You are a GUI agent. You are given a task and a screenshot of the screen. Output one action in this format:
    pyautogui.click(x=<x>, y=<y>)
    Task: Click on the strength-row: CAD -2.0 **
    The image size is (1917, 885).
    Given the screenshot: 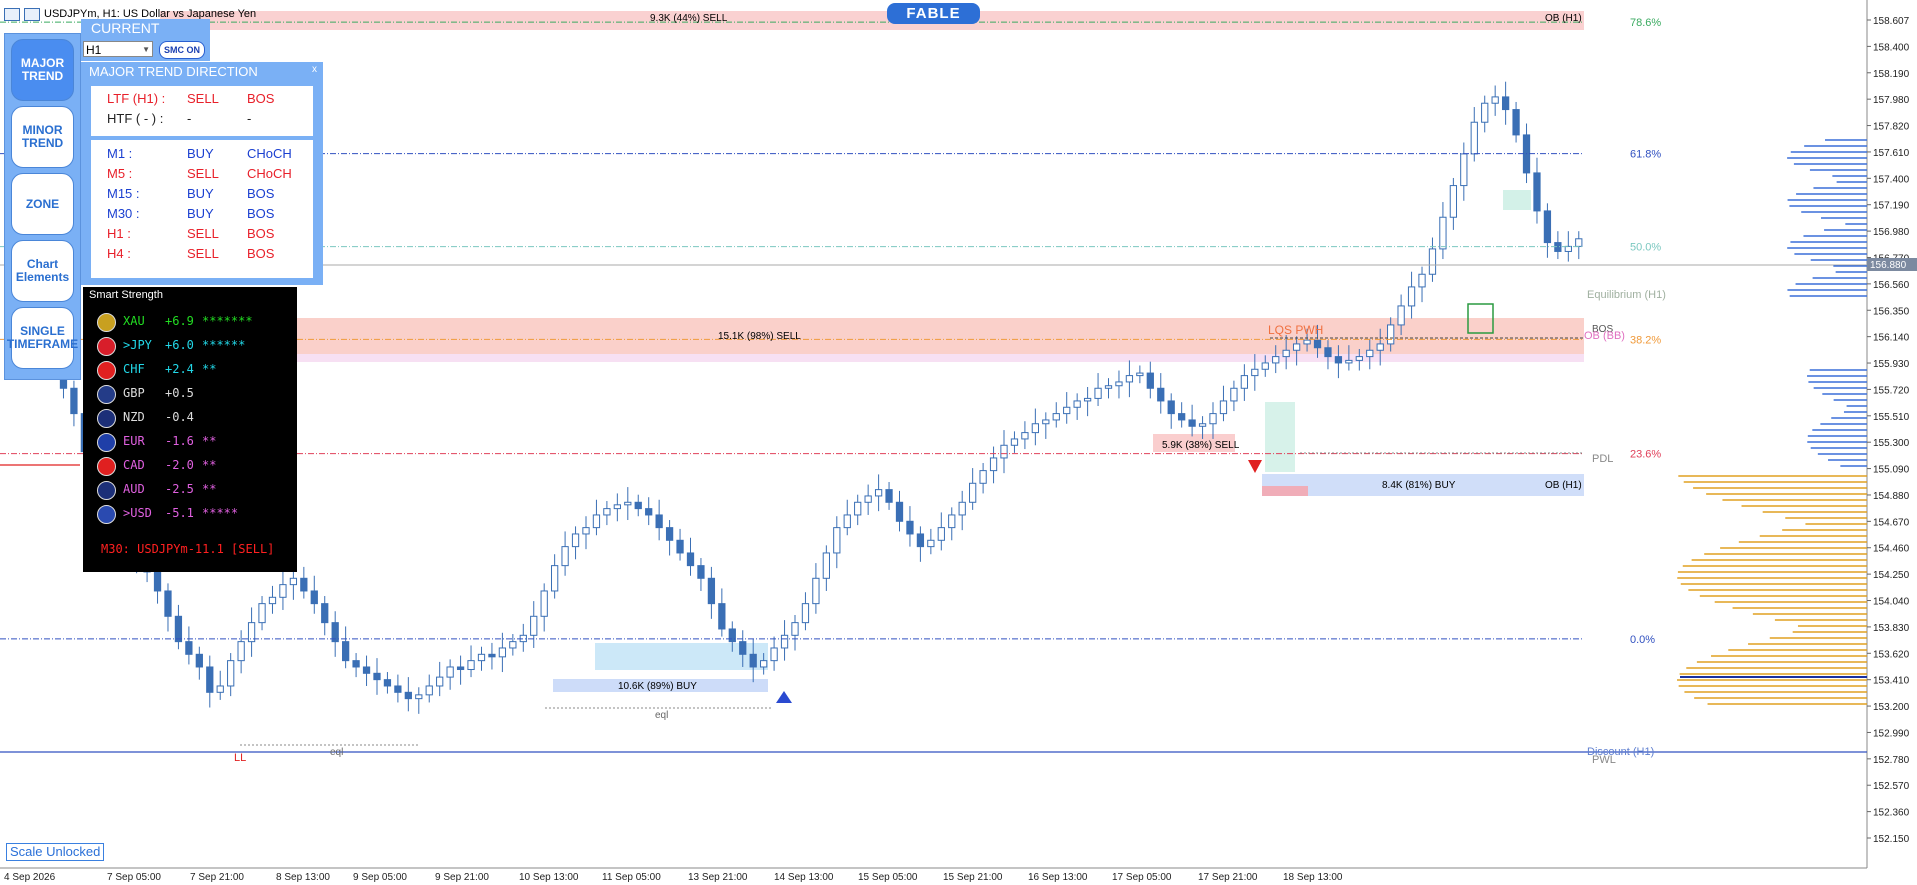 What is the action you would take?
    pyautogui.click(x=190, y=465)
    